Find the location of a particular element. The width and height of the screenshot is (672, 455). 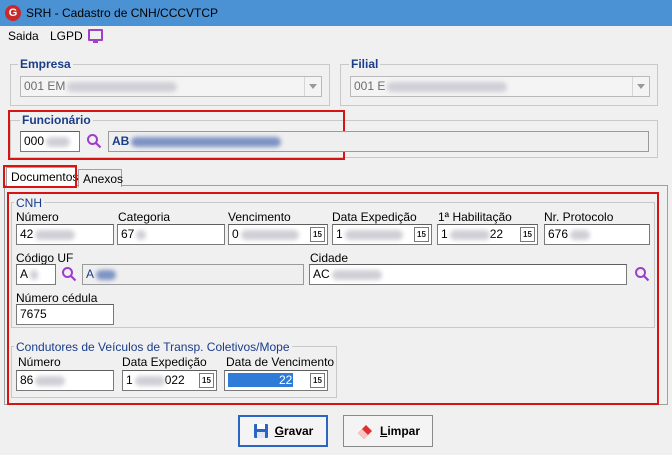

filial-select: 001 E is located at coordinates (500, 86).